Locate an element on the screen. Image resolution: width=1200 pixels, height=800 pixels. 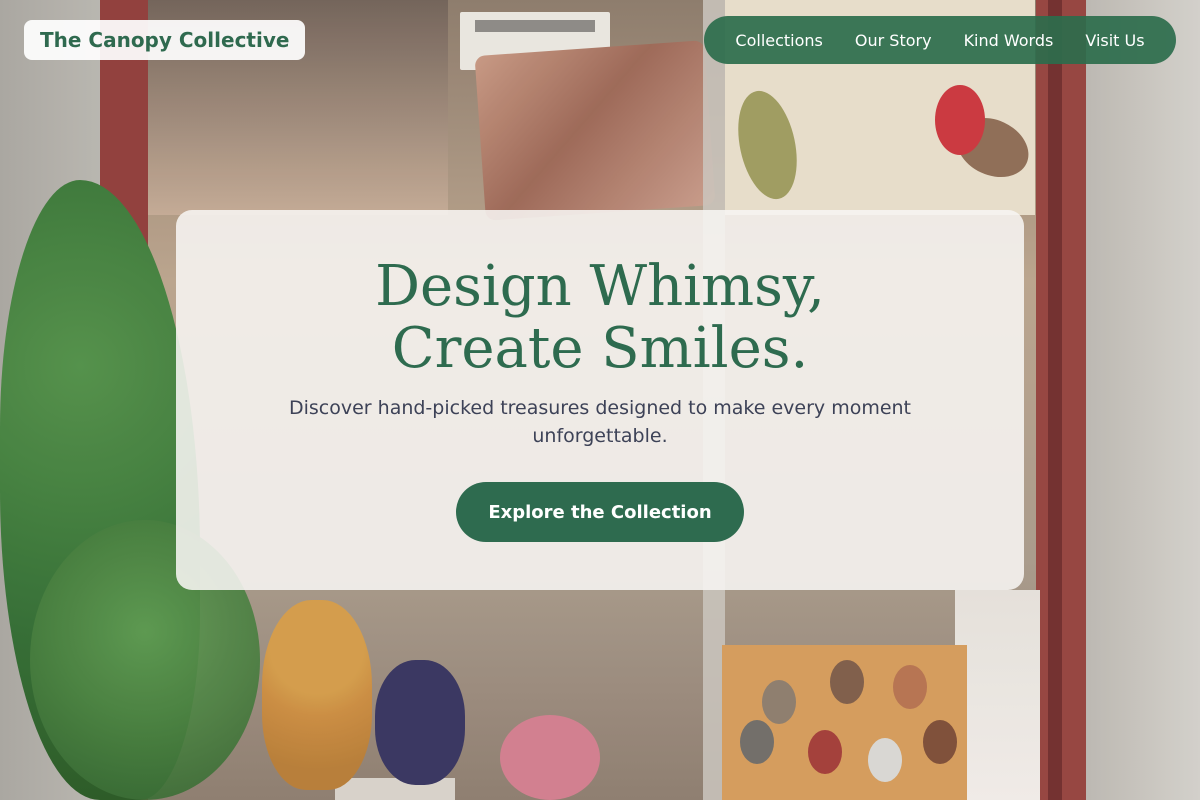
nav-item-collections: Collections is located at coordinates (778, 40).